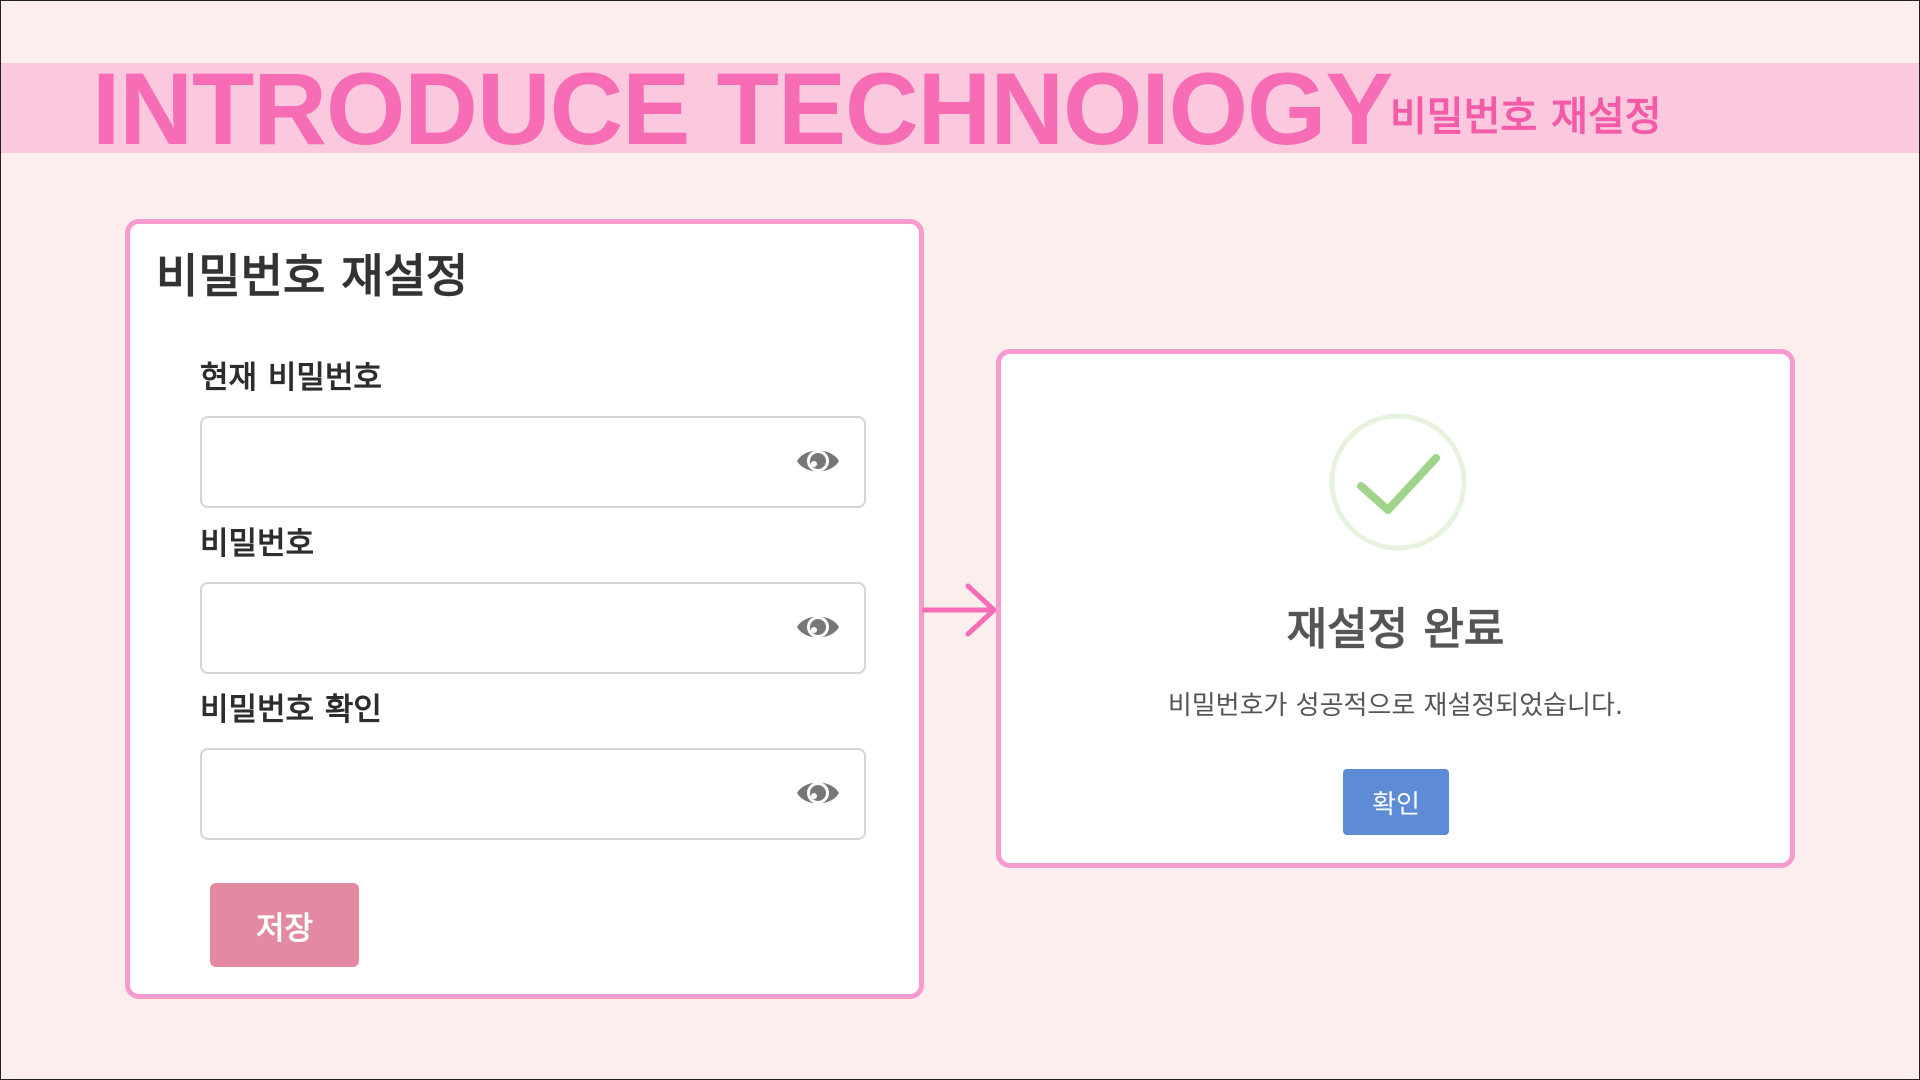 This screenshot has width=1920, height=1080. What do you see at coordinates (291, 710) in the screenshot?
I see `confirm-password-label: 비밀번호 확인` at bounding box center [291, 710].